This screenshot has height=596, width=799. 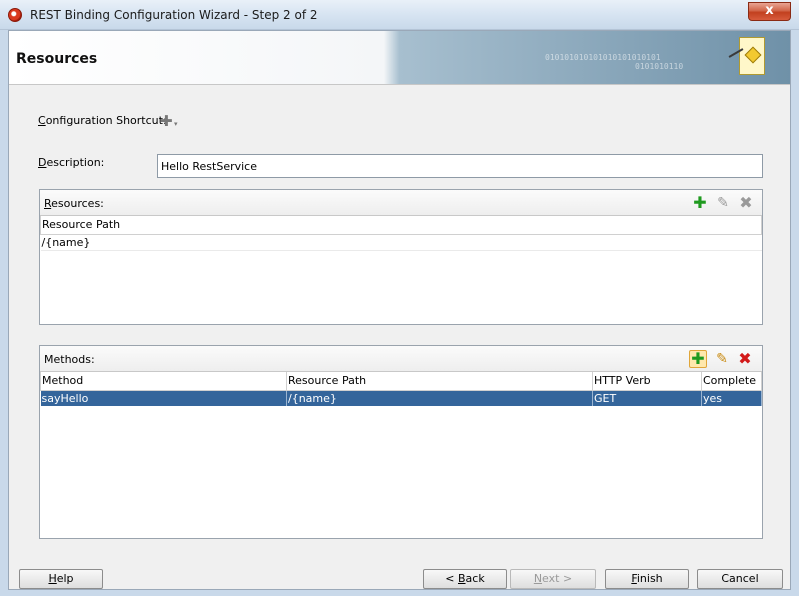 I want to click on methods-panel-header: Methods: ✚ ✎ ✖, so click(x=401, y=359).